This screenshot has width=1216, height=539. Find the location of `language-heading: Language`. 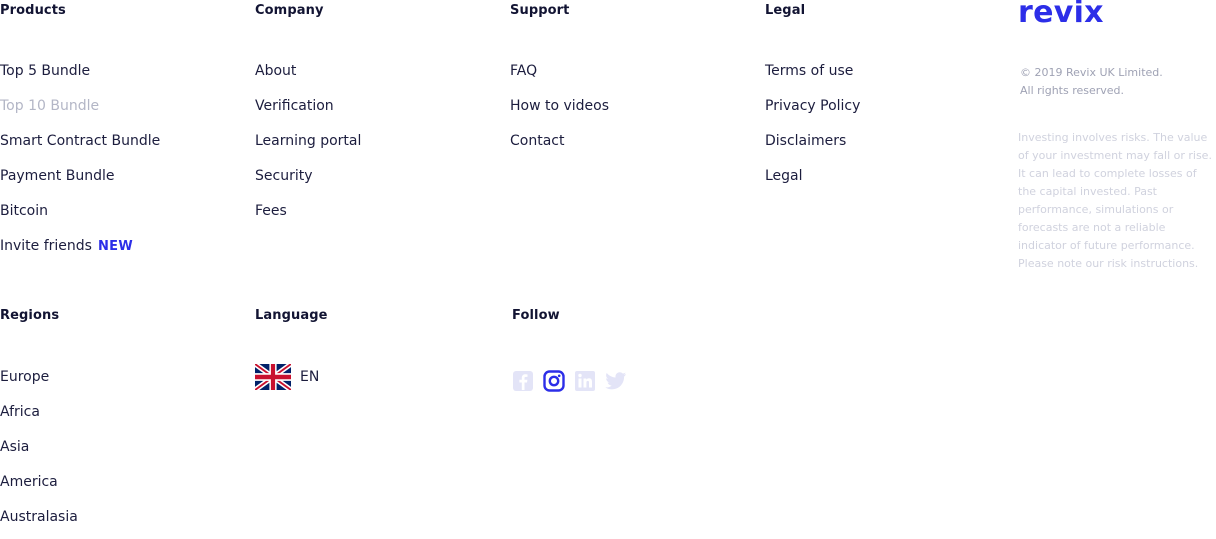

language-heading: Language is located at coordinates (291, 315).